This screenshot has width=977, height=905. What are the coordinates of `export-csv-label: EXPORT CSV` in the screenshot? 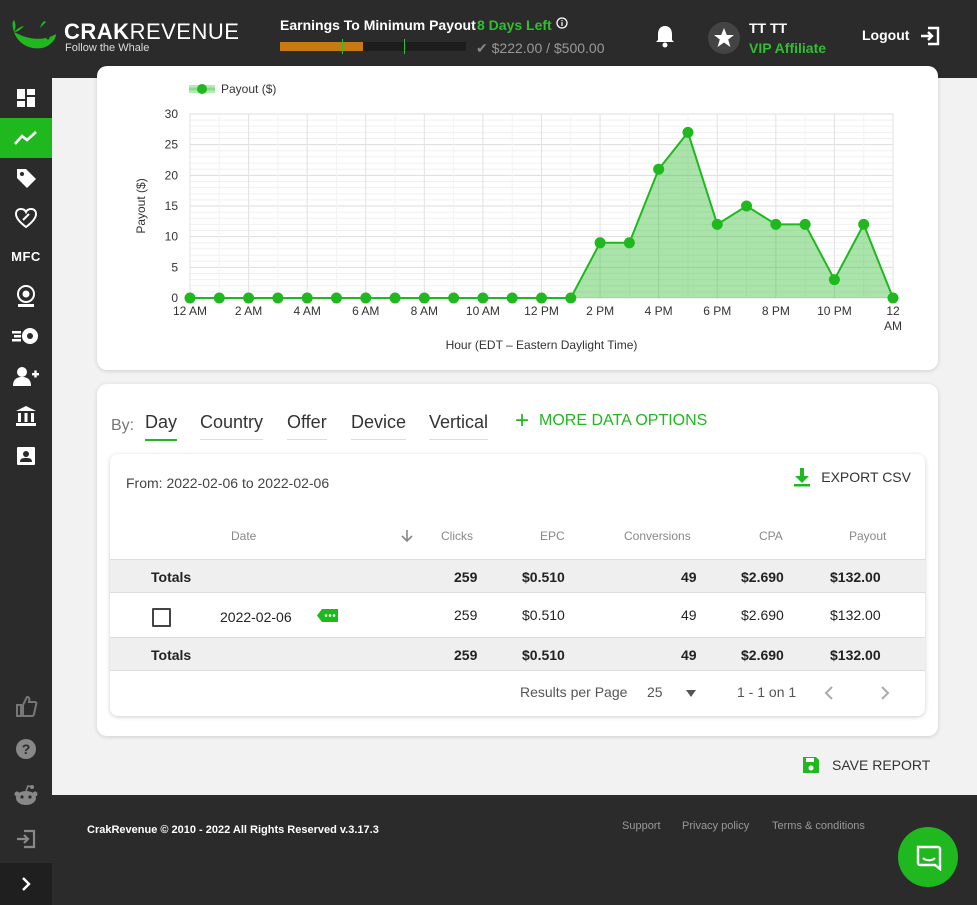 It's located at (866, 477).